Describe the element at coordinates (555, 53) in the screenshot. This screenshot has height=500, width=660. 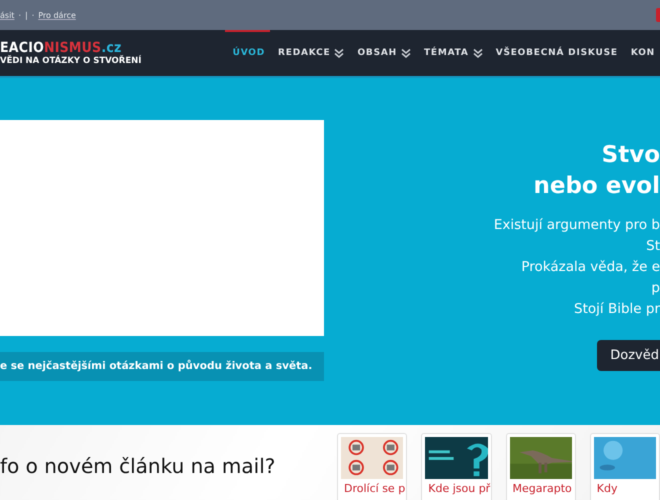
I see `nav-item: VŠEOBECNÁ DISKUSE` at that location.